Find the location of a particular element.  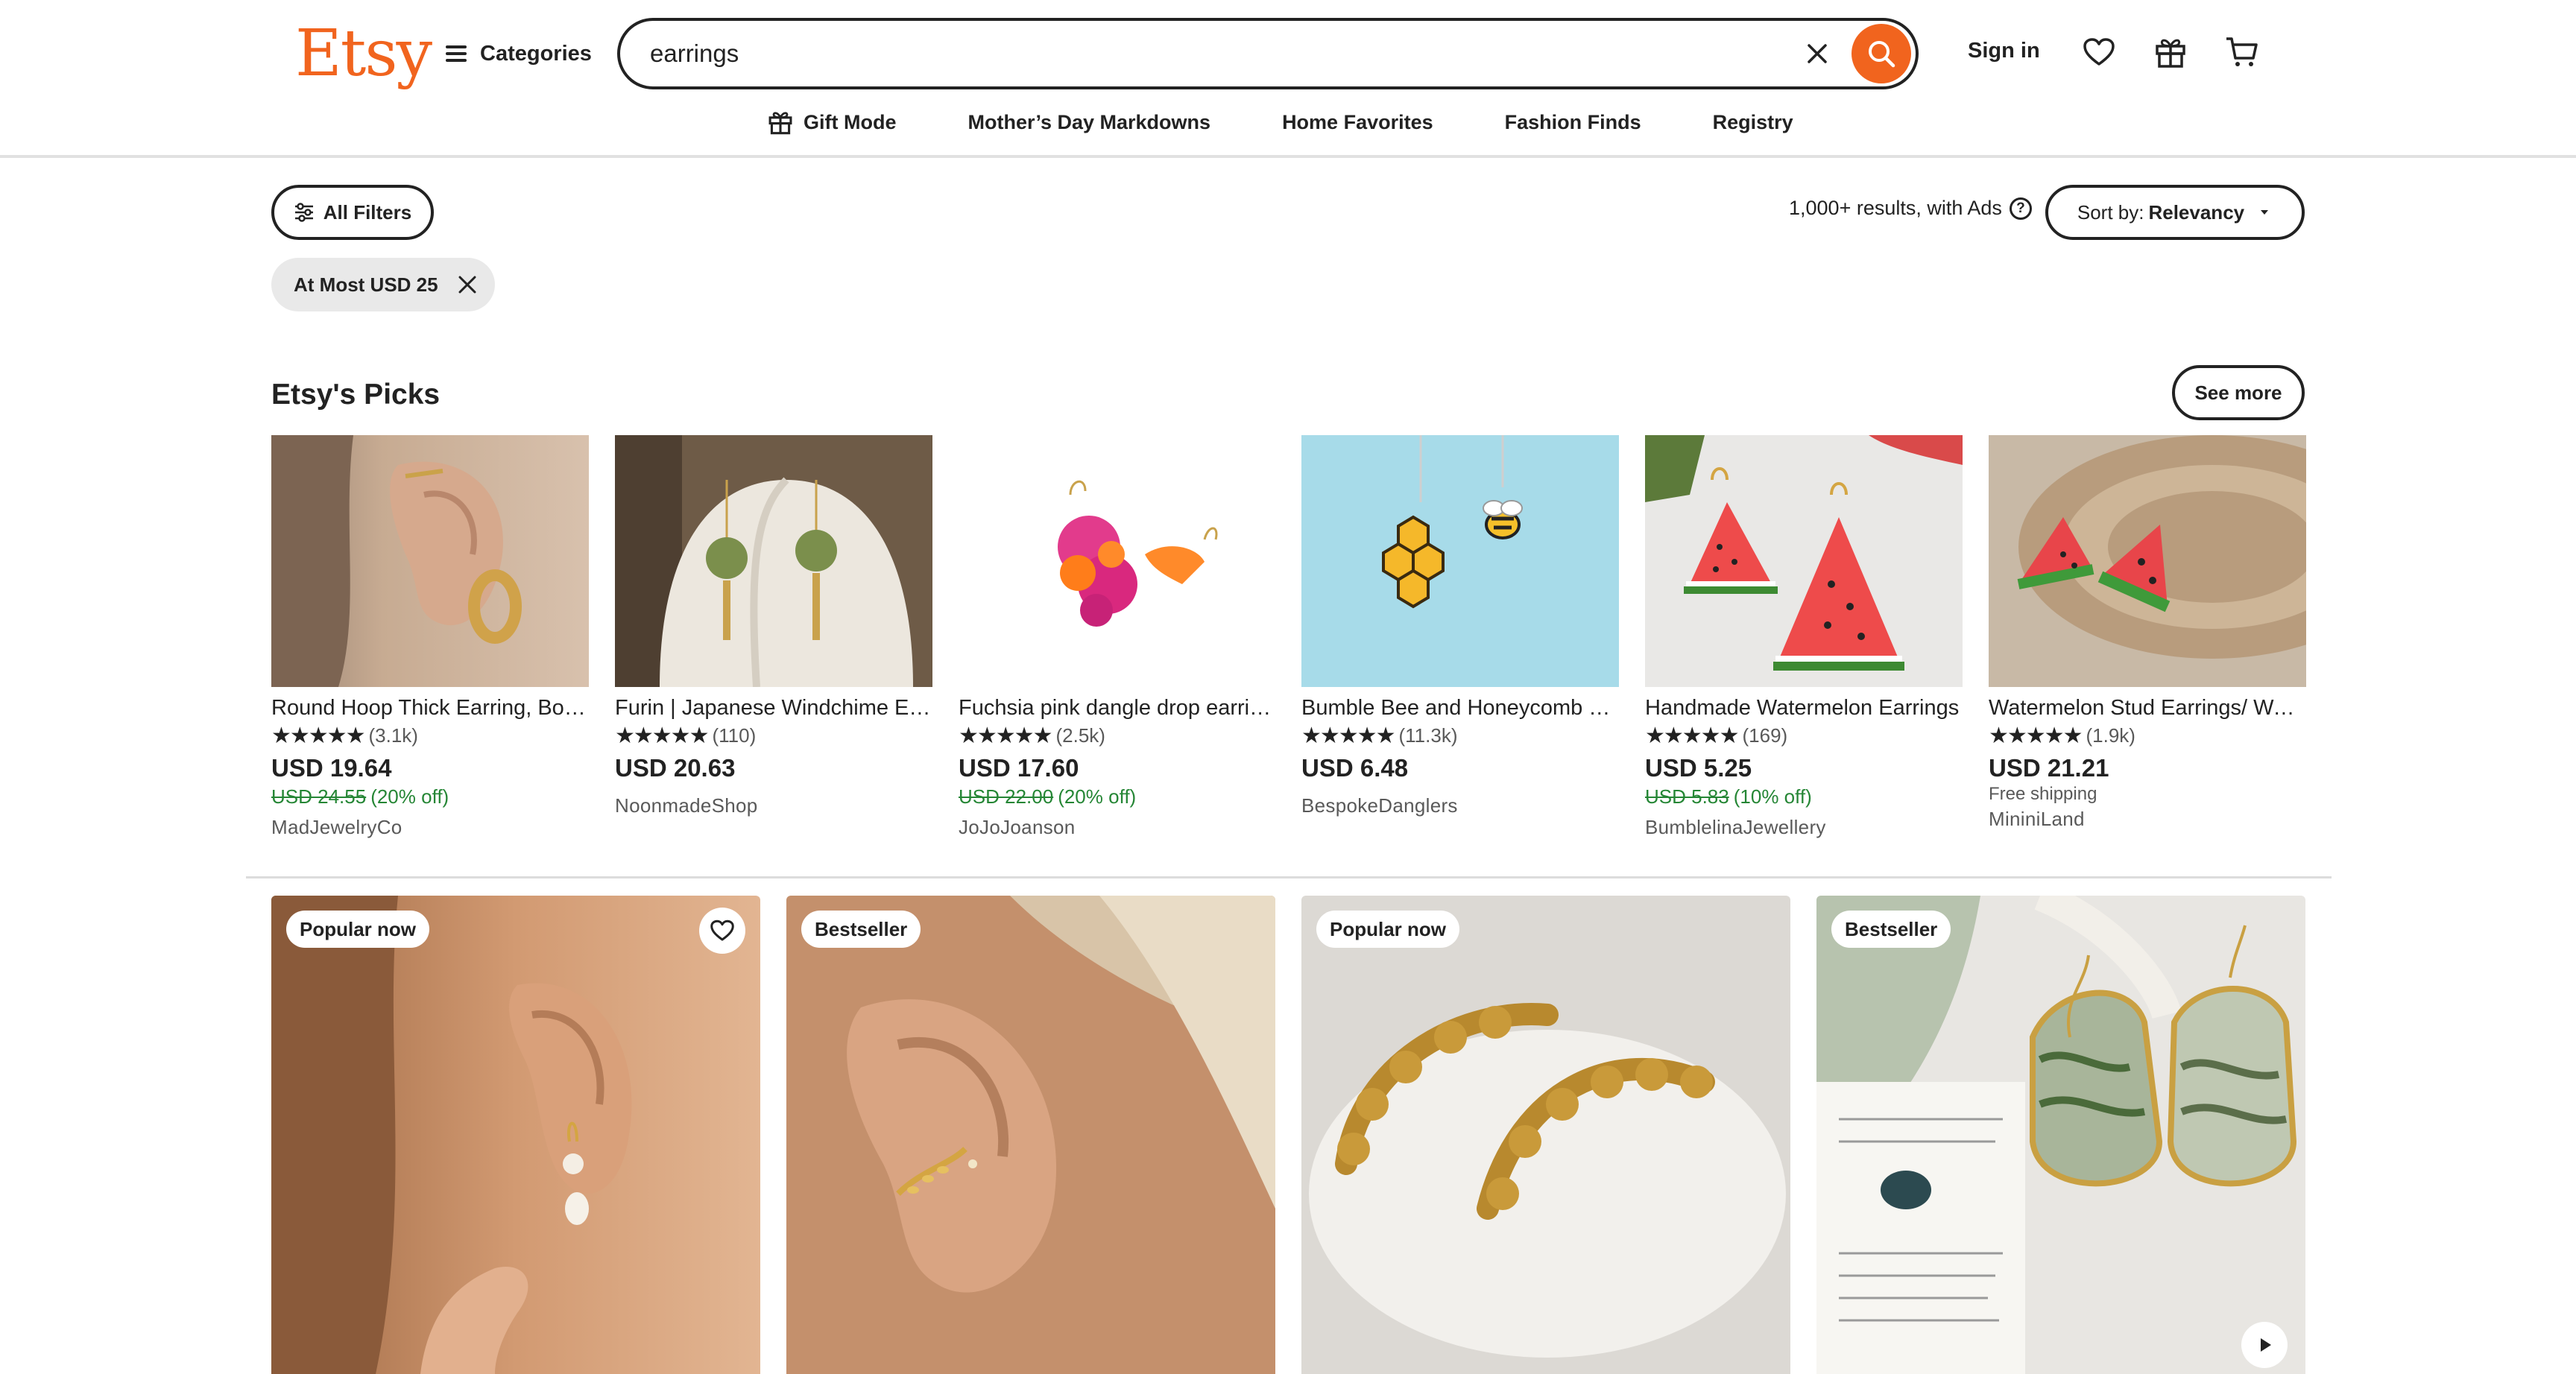

filter-sliders-icon is located at coordinates (303, 212).